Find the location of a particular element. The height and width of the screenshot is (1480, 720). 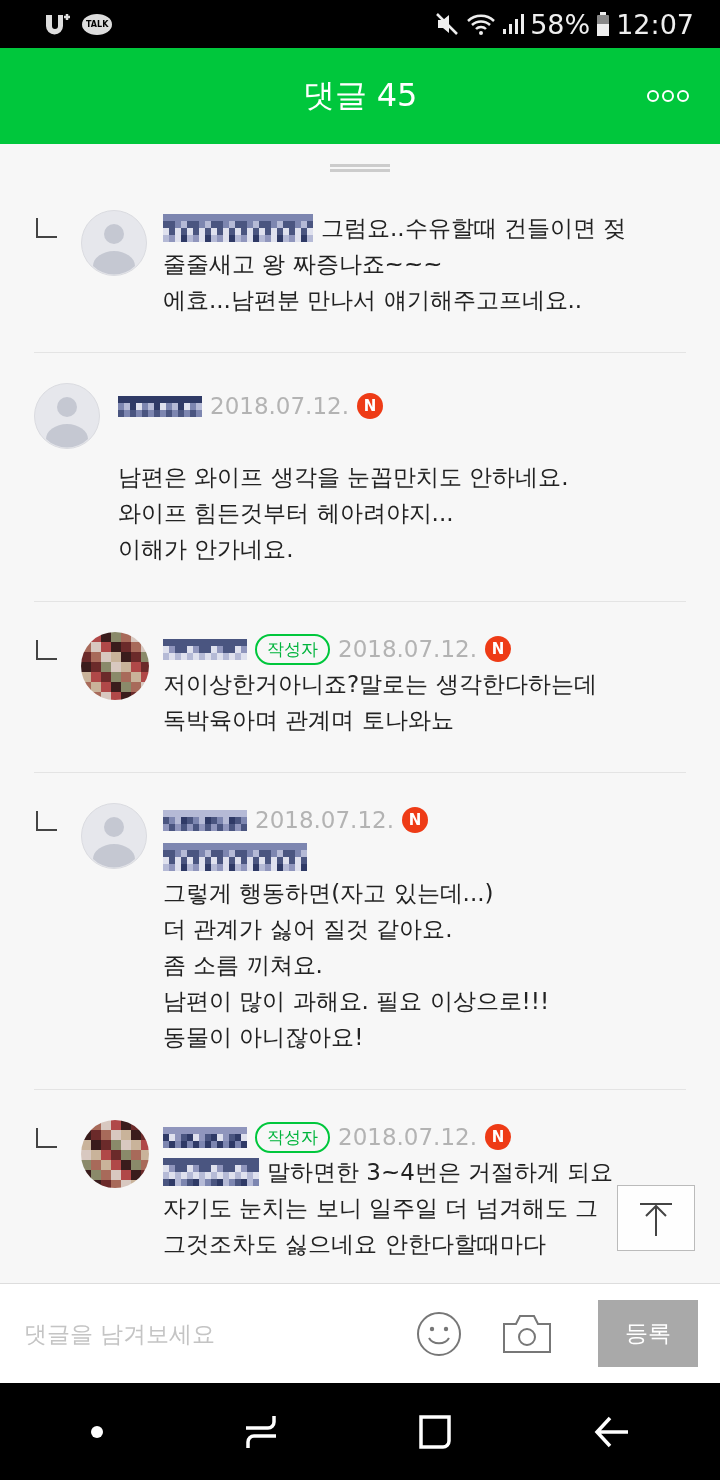

comment-text: 자기도 눈치는 보니 일주일 더 넘겨해도 그 그것조차도 싫으네요 안한다할때마다 is located at coordinates (380, 1226).